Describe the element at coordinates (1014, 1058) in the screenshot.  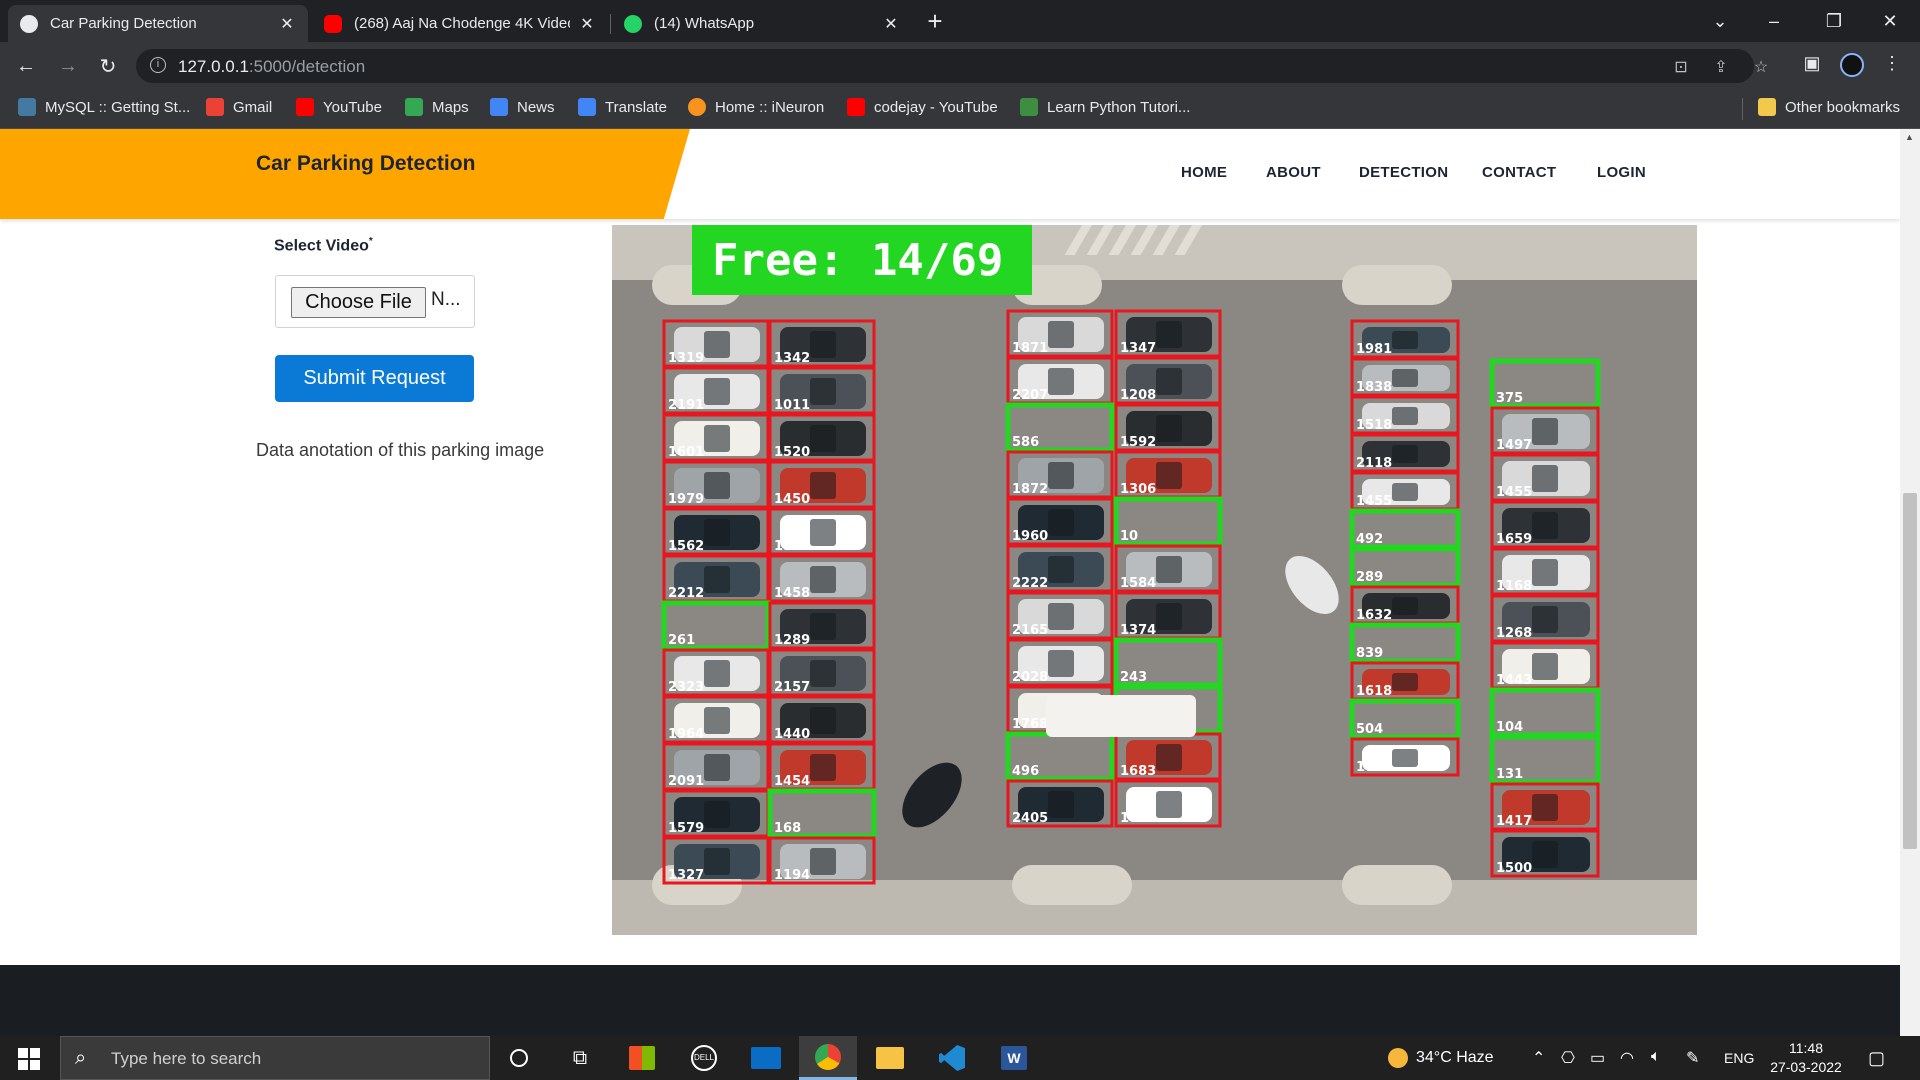
I see `word-icon: W` at that location.